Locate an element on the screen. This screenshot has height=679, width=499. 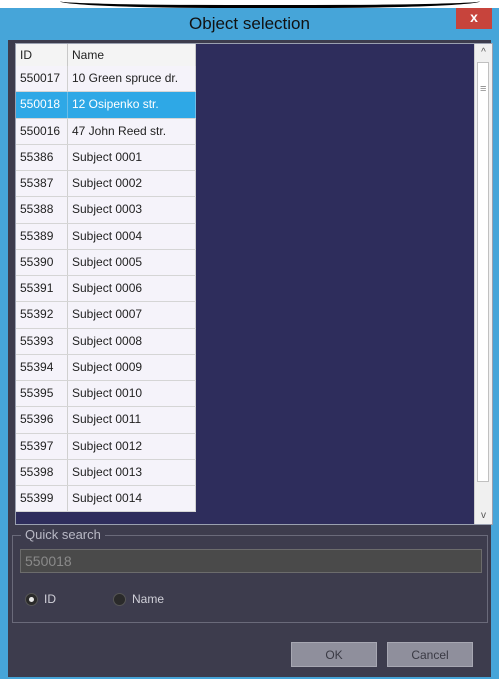
title-bar: Object selection x is located at coordinates (249, 24).